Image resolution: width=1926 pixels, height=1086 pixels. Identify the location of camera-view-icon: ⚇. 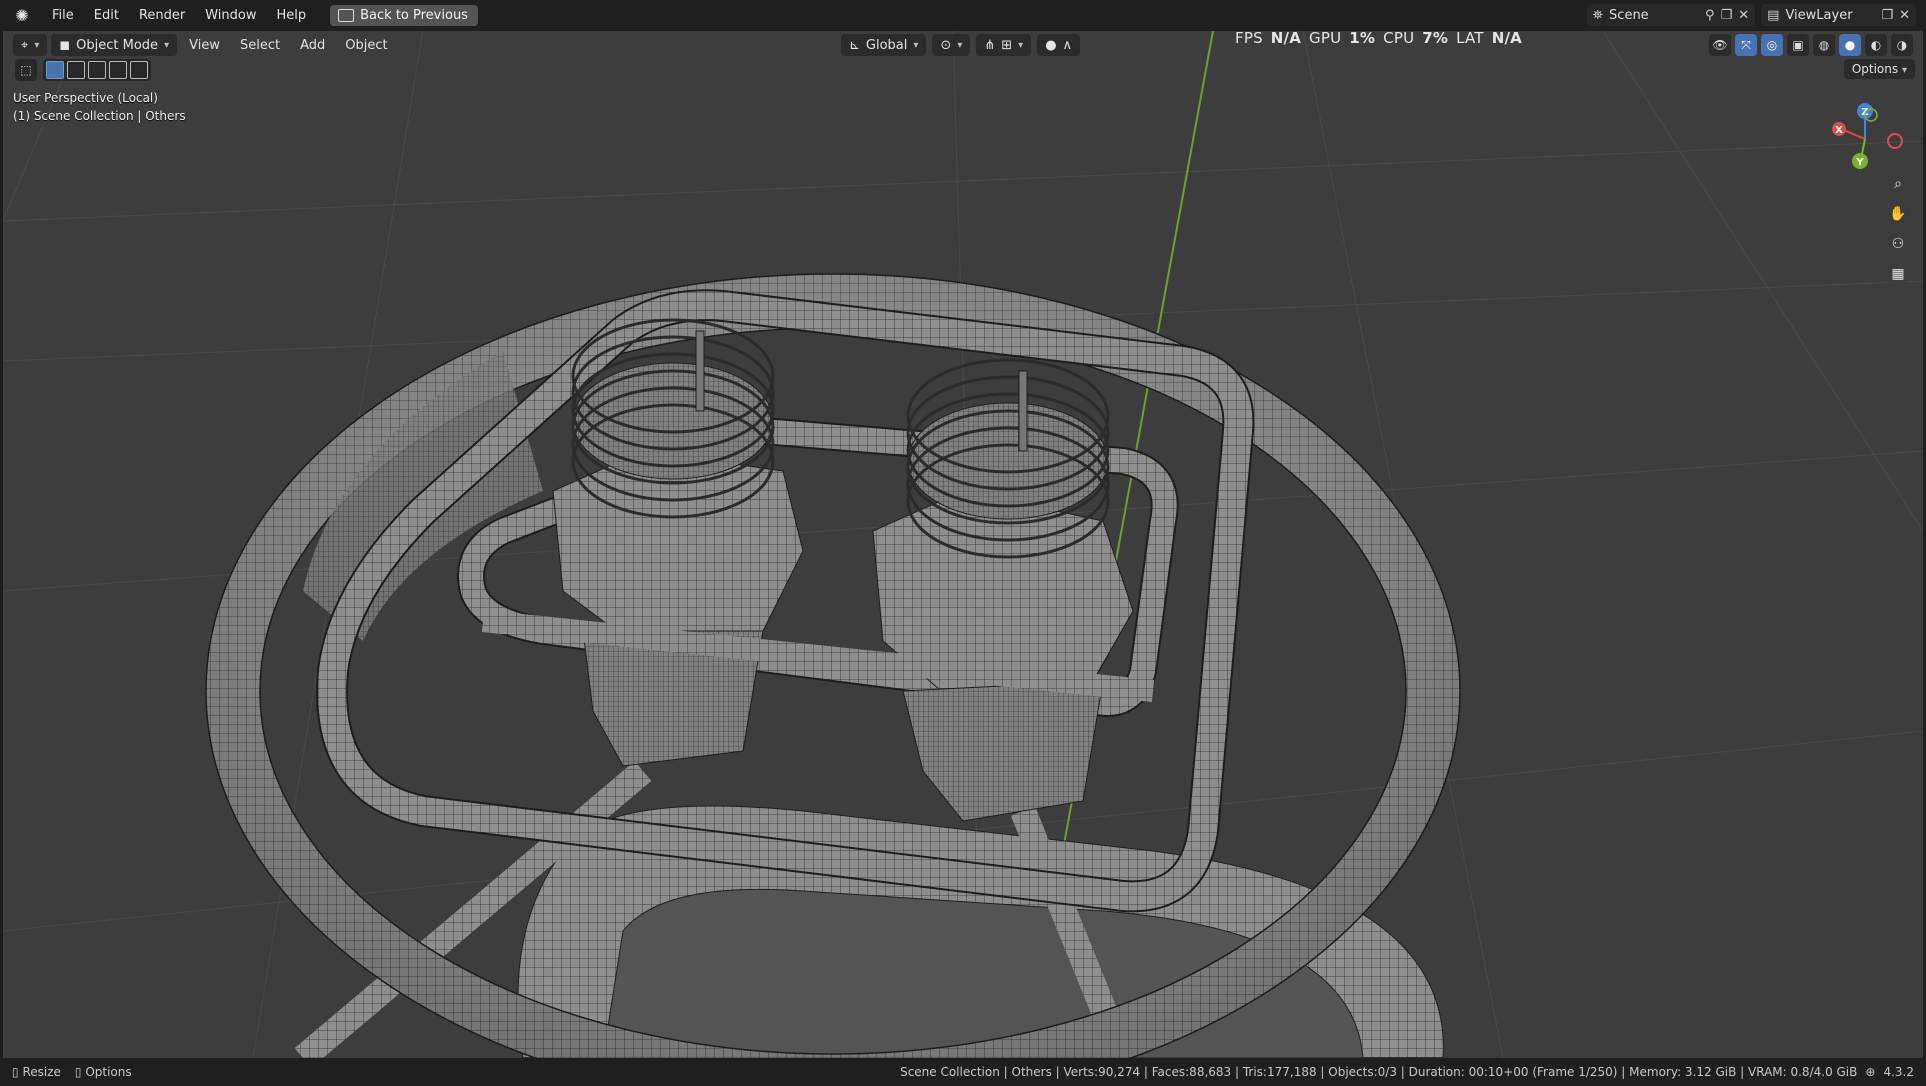
(1898, 244).